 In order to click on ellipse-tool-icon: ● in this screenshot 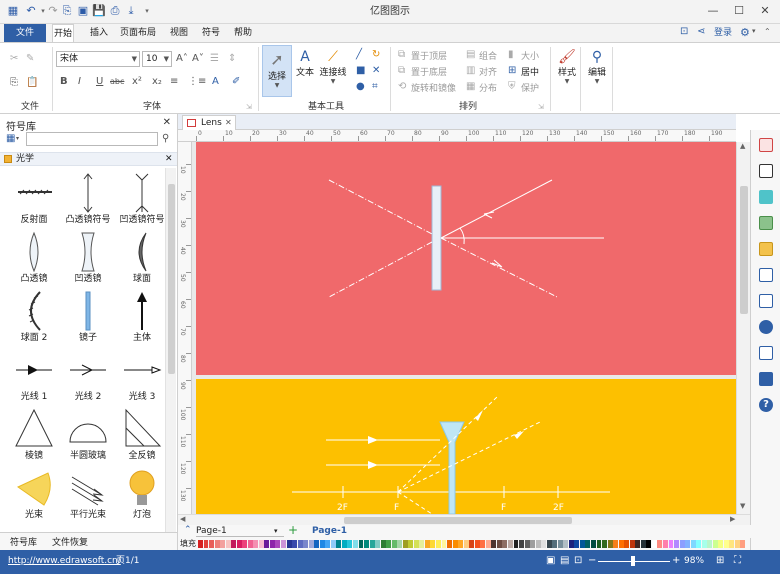, I will do `click(360, 87)`.